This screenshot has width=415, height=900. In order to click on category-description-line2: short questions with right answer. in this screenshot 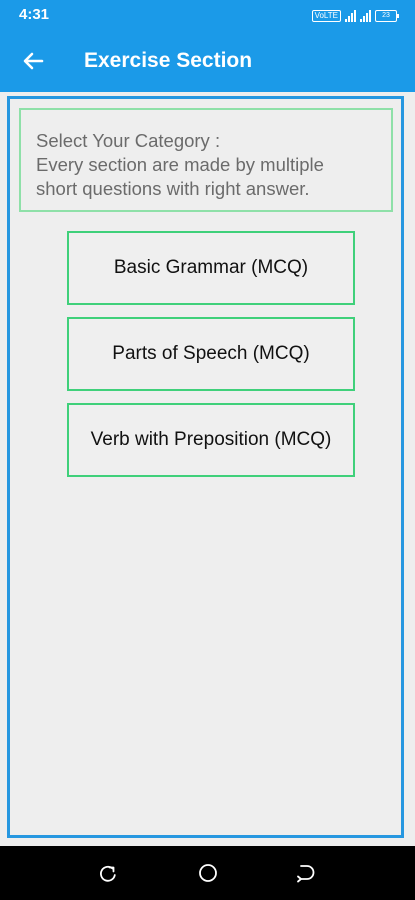, I will do `click(173, 188)`.